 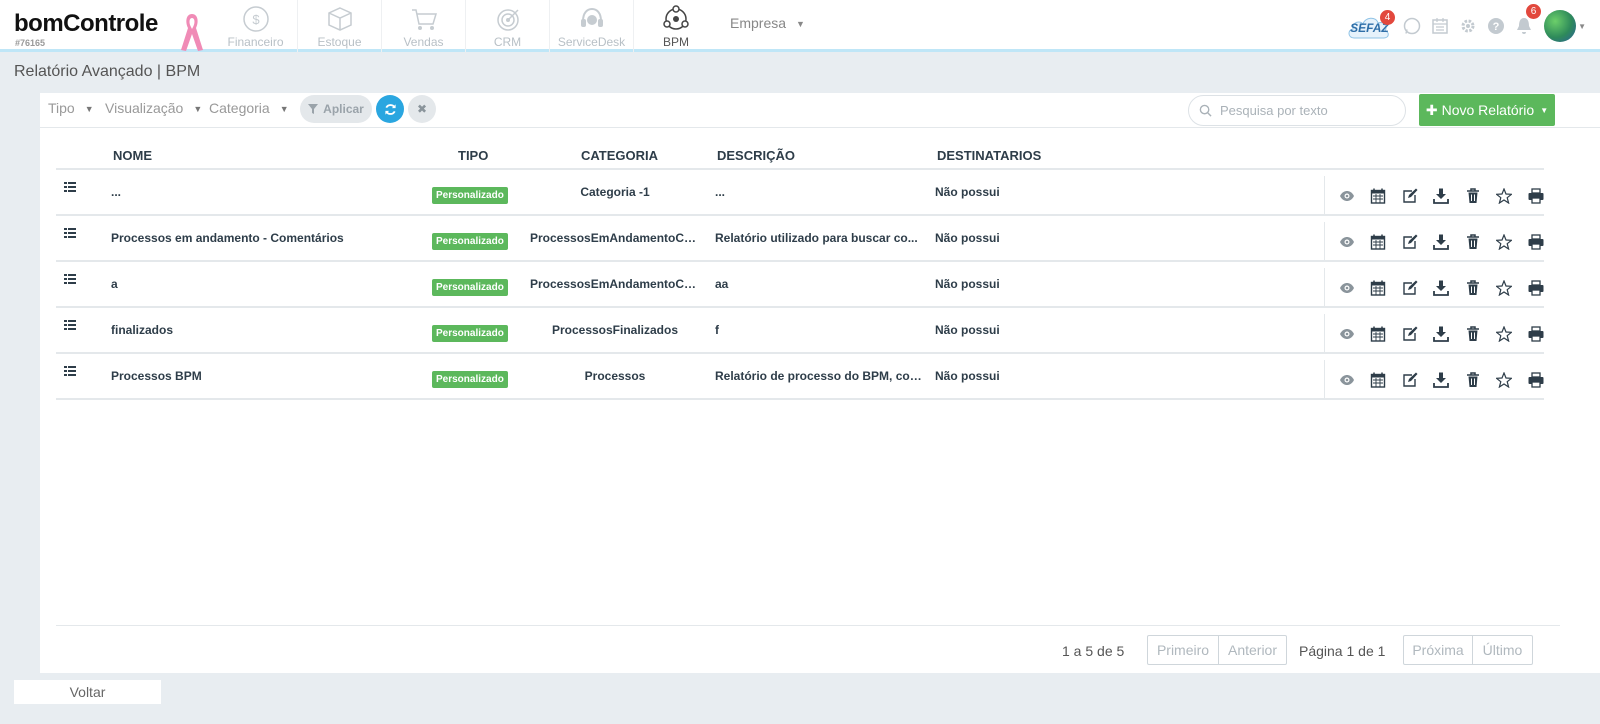 I want to click on bell-icon, so click(x=1524, y=26).